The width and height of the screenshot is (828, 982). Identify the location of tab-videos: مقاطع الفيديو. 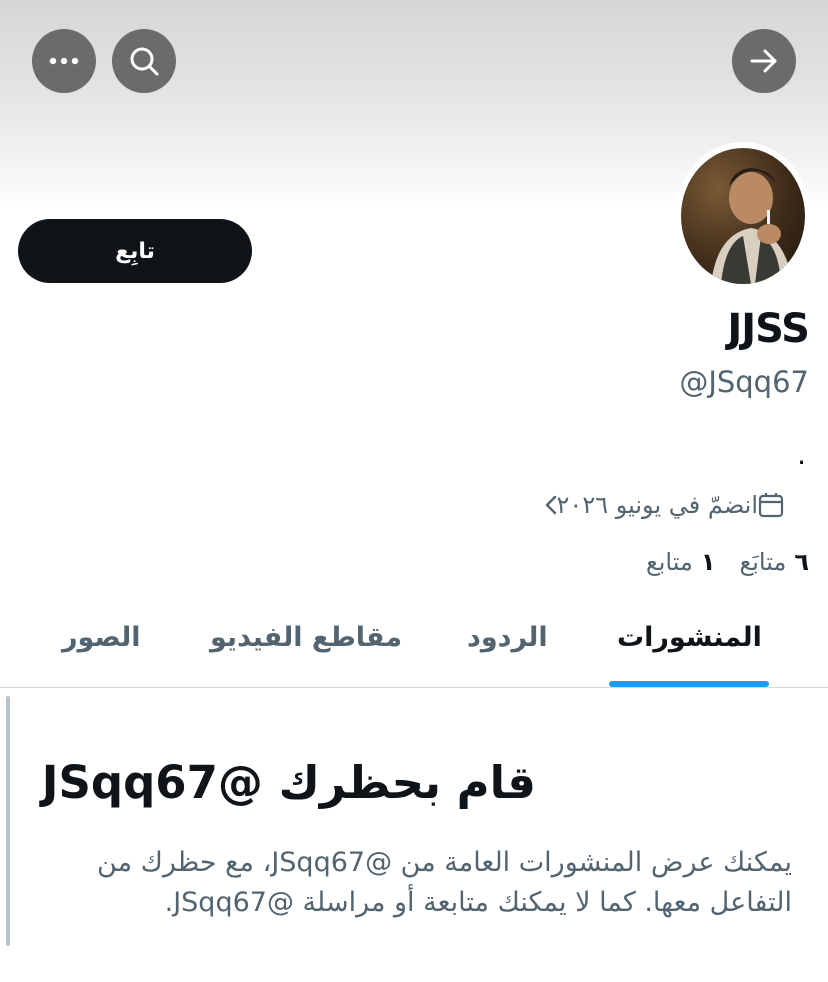
(306, 637).